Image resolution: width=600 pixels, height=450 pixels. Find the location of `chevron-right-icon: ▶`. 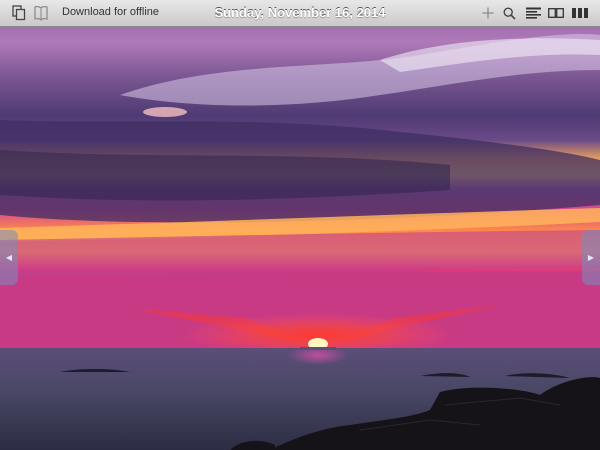

chevron-right-icon: ▶ is located at coordinates (591, 257).